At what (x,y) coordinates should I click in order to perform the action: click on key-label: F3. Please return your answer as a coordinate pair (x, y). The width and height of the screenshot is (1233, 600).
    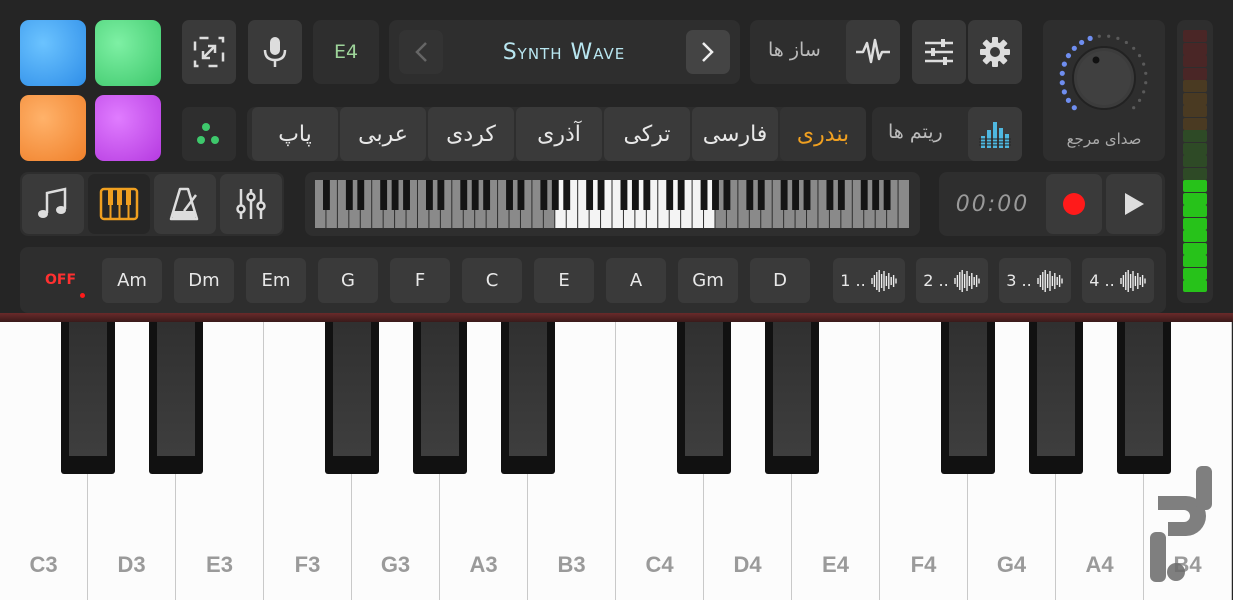
    Looking at the image, I should click on (307, 564).